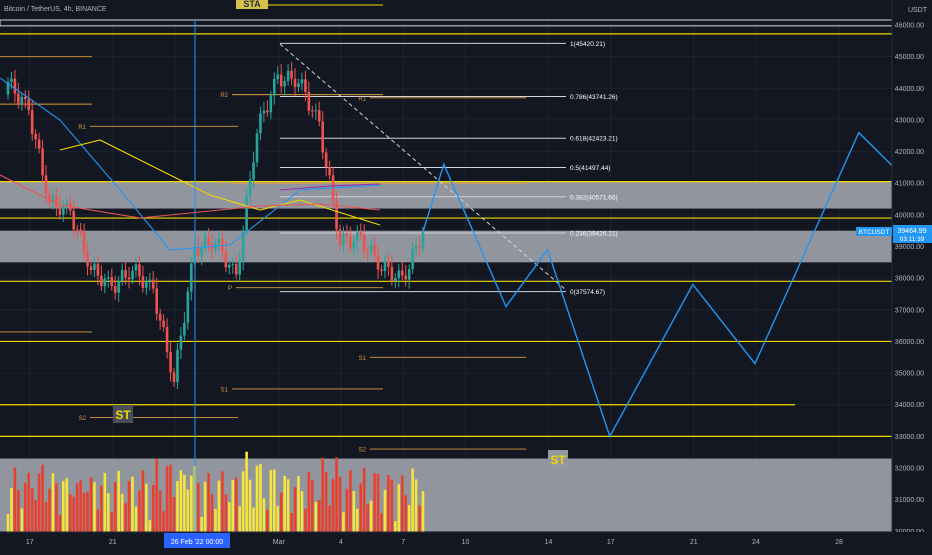 The height and width of the screenshot is (555, 932). Describe the element at coordinates (909, 469) in the screenshot. I see `price-tick-label: 32000.00` at that location.